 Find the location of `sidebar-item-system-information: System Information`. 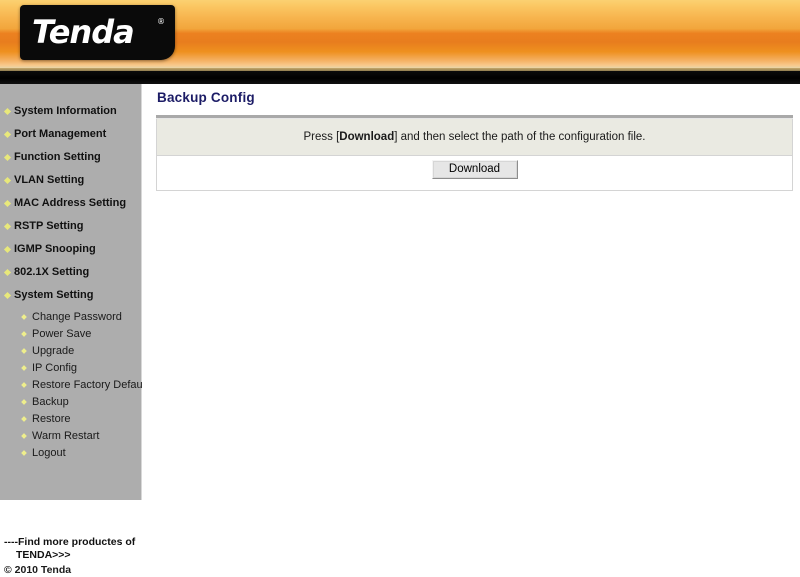

sidebar-item-system-information: System Information is located at coordinates (71, 111).